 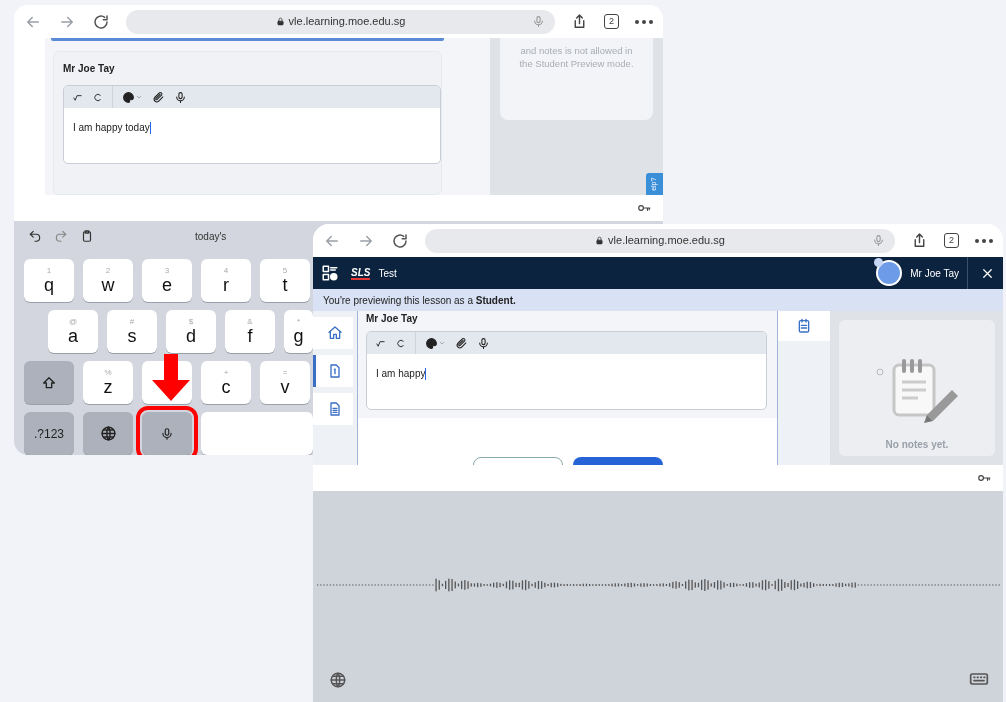 I want to click on user-avatar, so click(x=889, y=273).